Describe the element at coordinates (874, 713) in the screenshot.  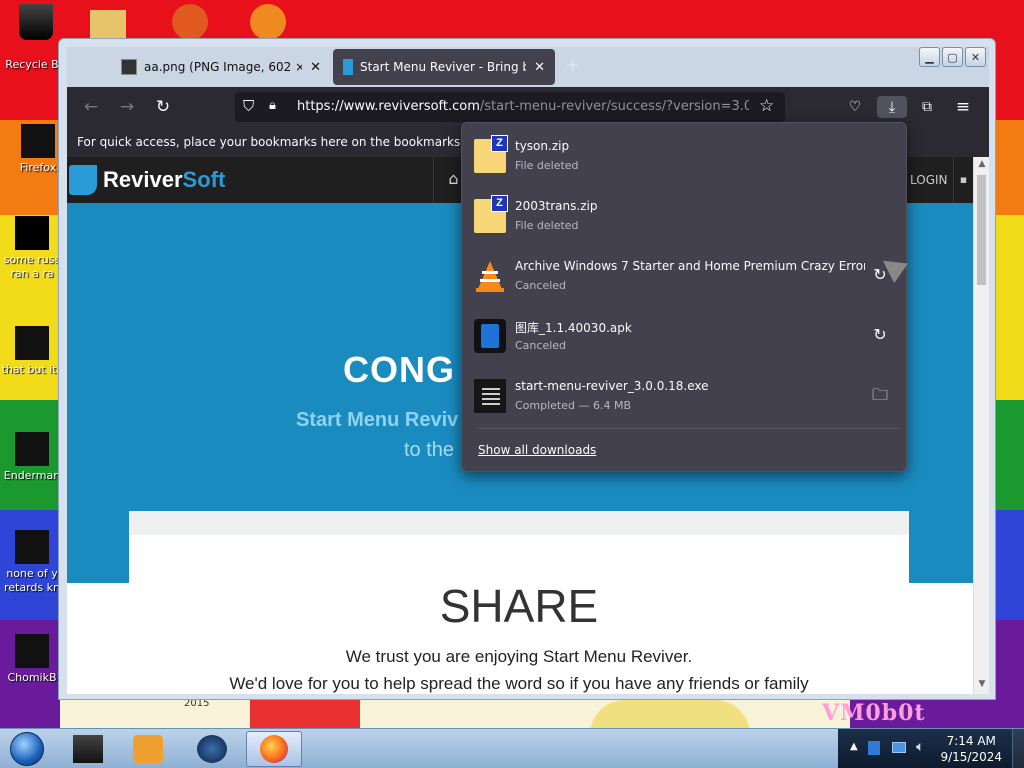
I see `wallpaper-text: VM0b0t` at that location.